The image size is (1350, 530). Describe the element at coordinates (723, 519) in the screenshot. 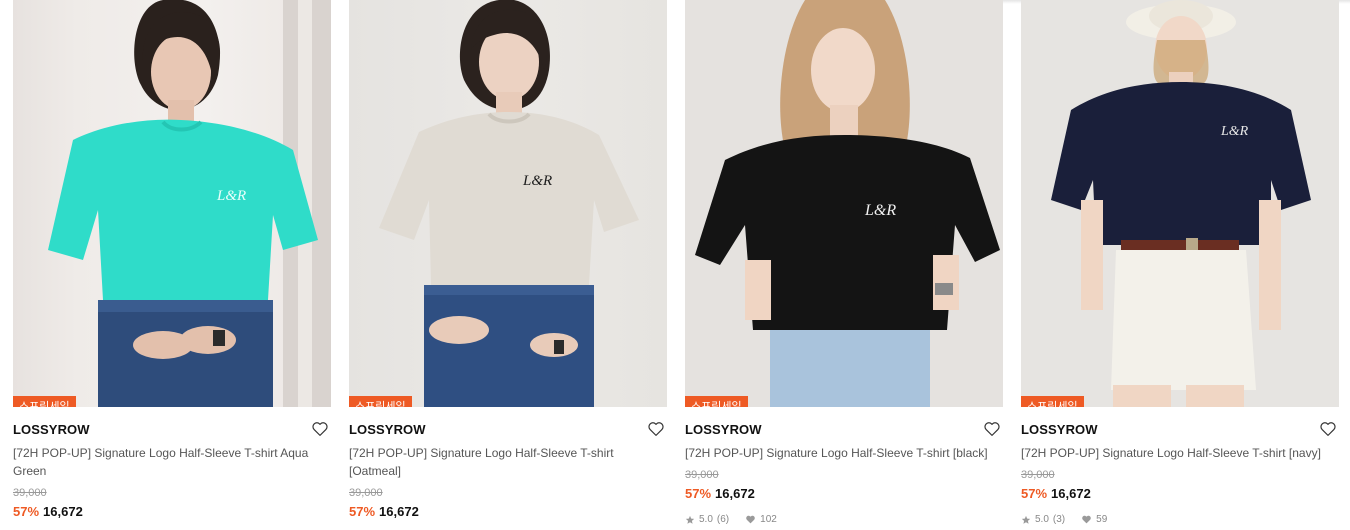

I see `review-count: (6)` at that location.